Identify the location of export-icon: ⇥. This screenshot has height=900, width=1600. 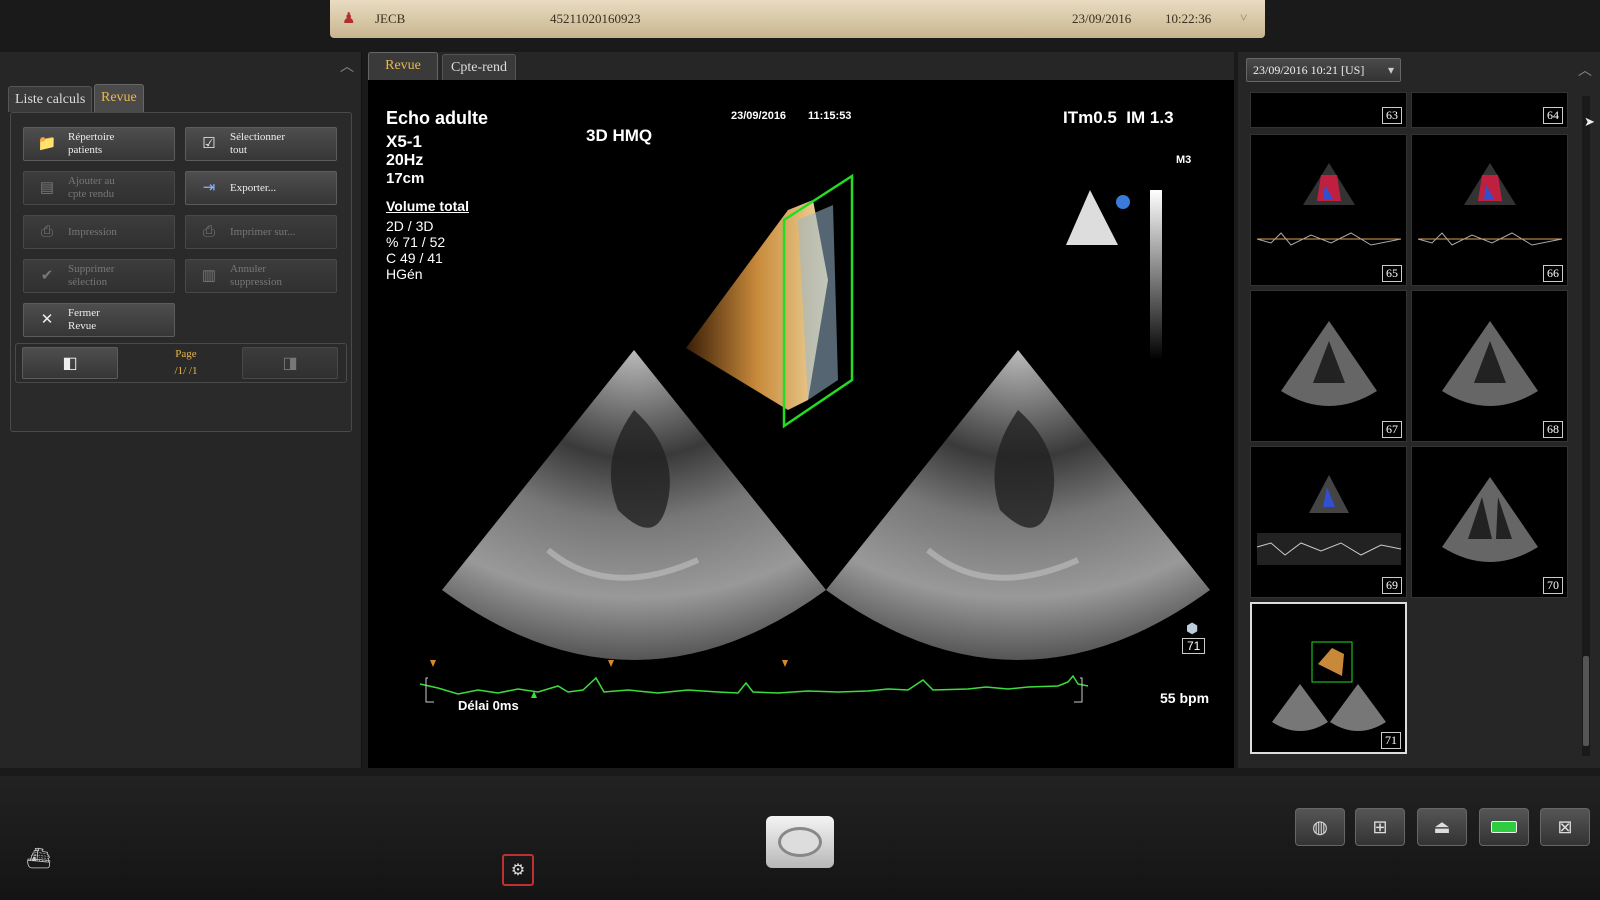
(209, 187).